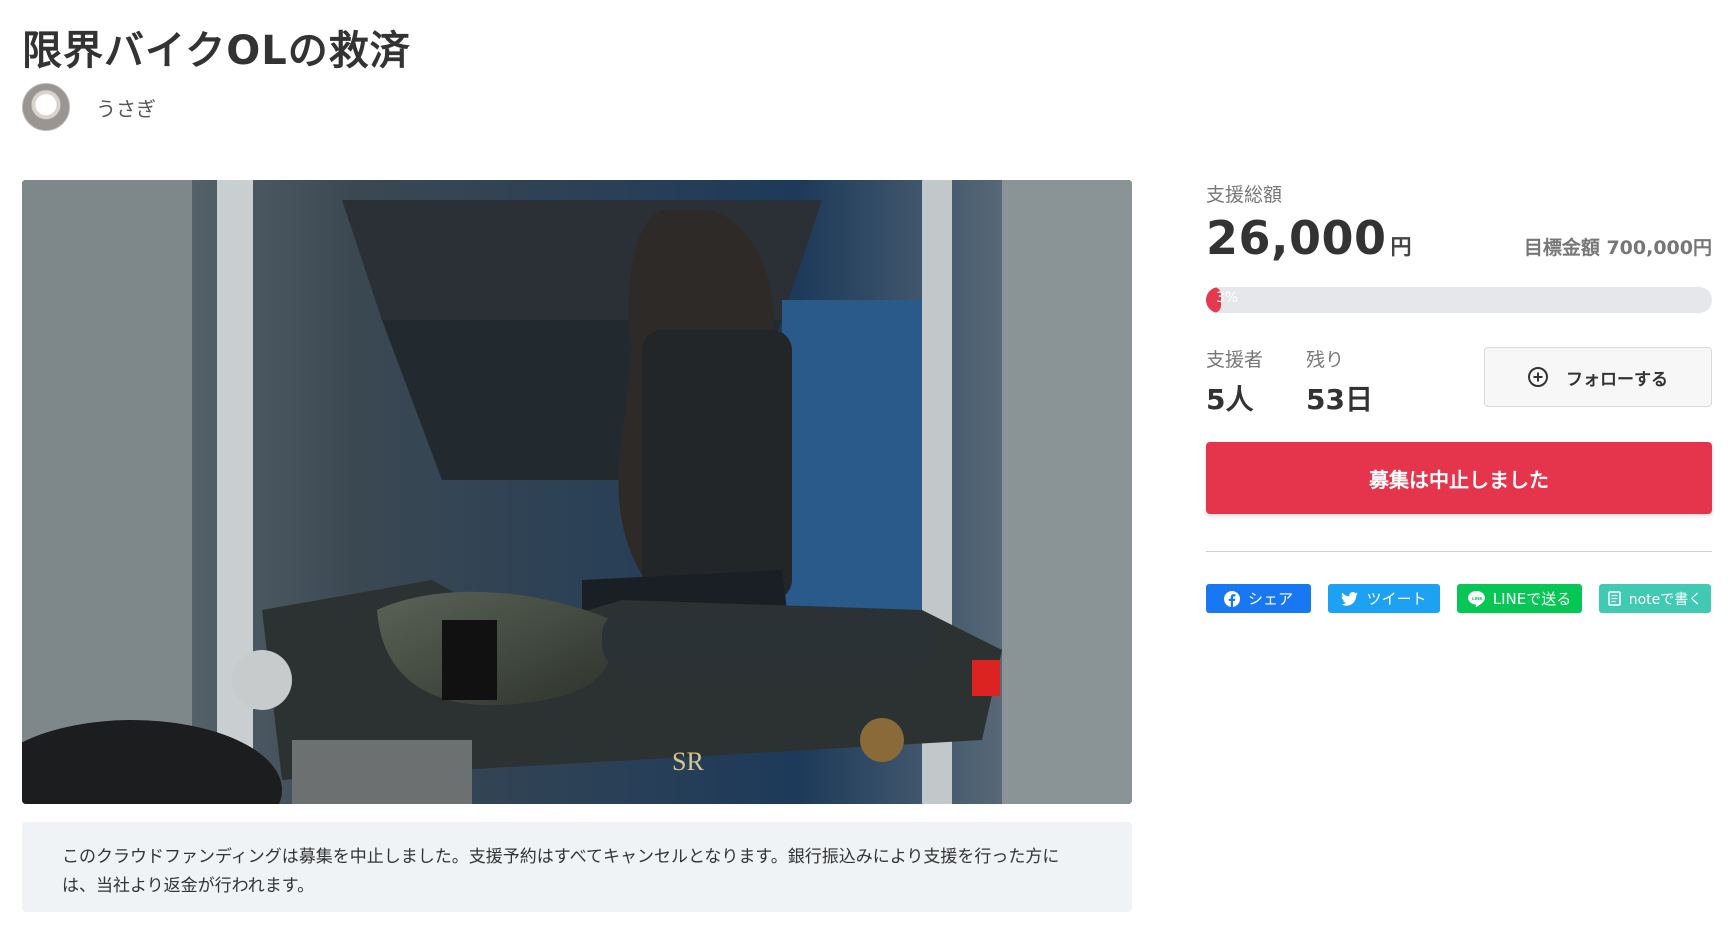  I want to click on owner-name: うさぎ, so click(126, 107).